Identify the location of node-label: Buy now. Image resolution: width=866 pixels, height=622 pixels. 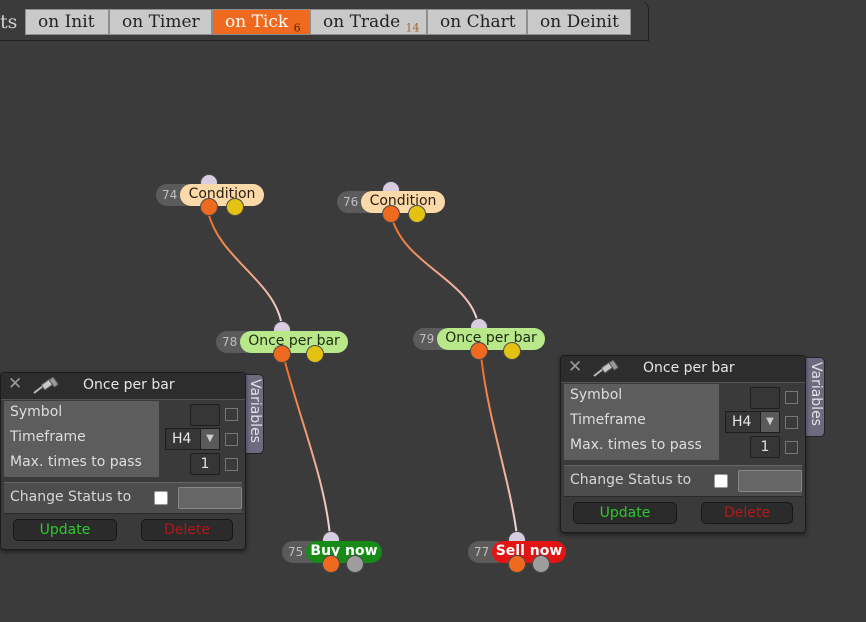
(344, 552).